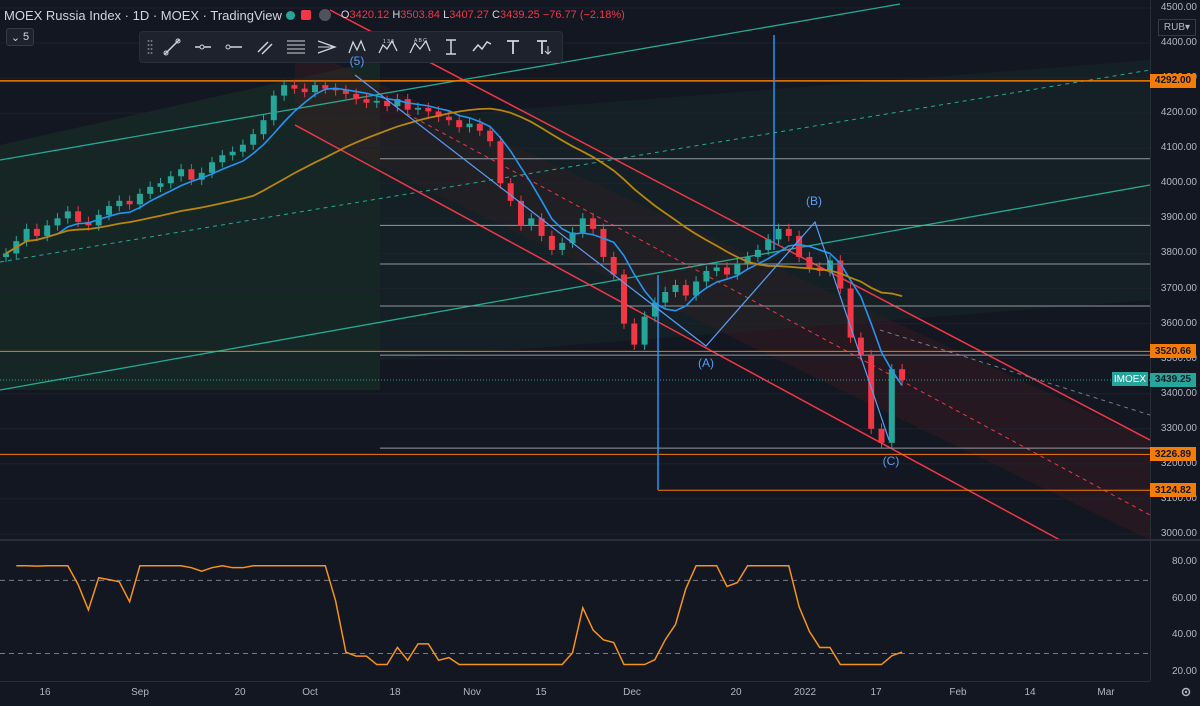 The width and height of the screenshot is (1200, 706). I want to click on time-tick-label: 16, so click(45, 692).